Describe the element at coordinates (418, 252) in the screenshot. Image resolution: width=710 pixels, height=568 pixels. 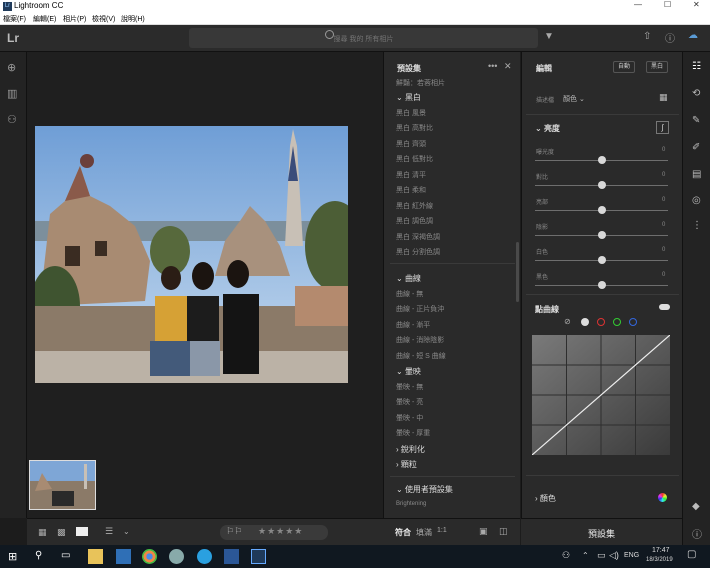
I see `preset-item: 黑白 分割色調` at that location.